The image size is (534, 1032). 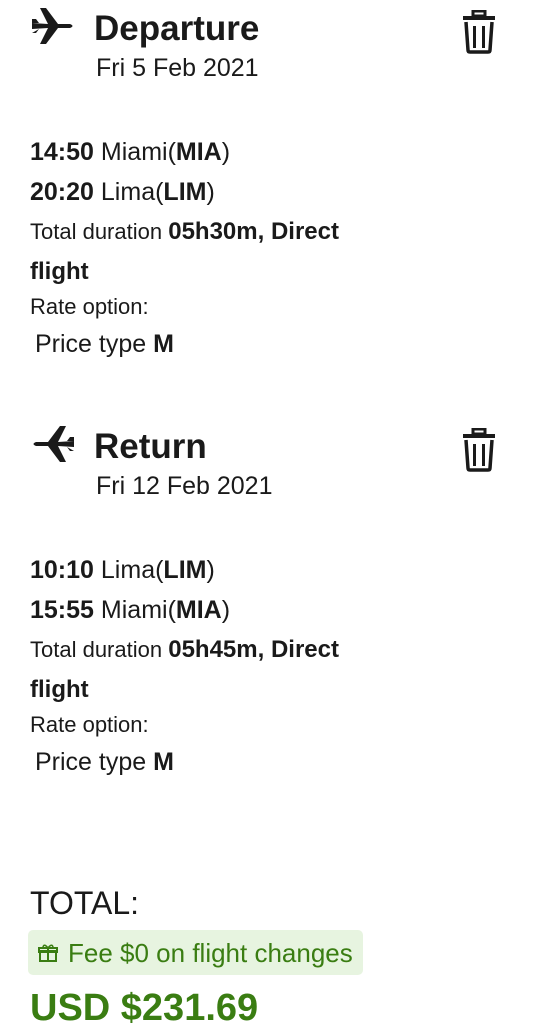 I want to click on departure-segment-1: 14:50 Miami(MIA), so click(x=130, y=152).